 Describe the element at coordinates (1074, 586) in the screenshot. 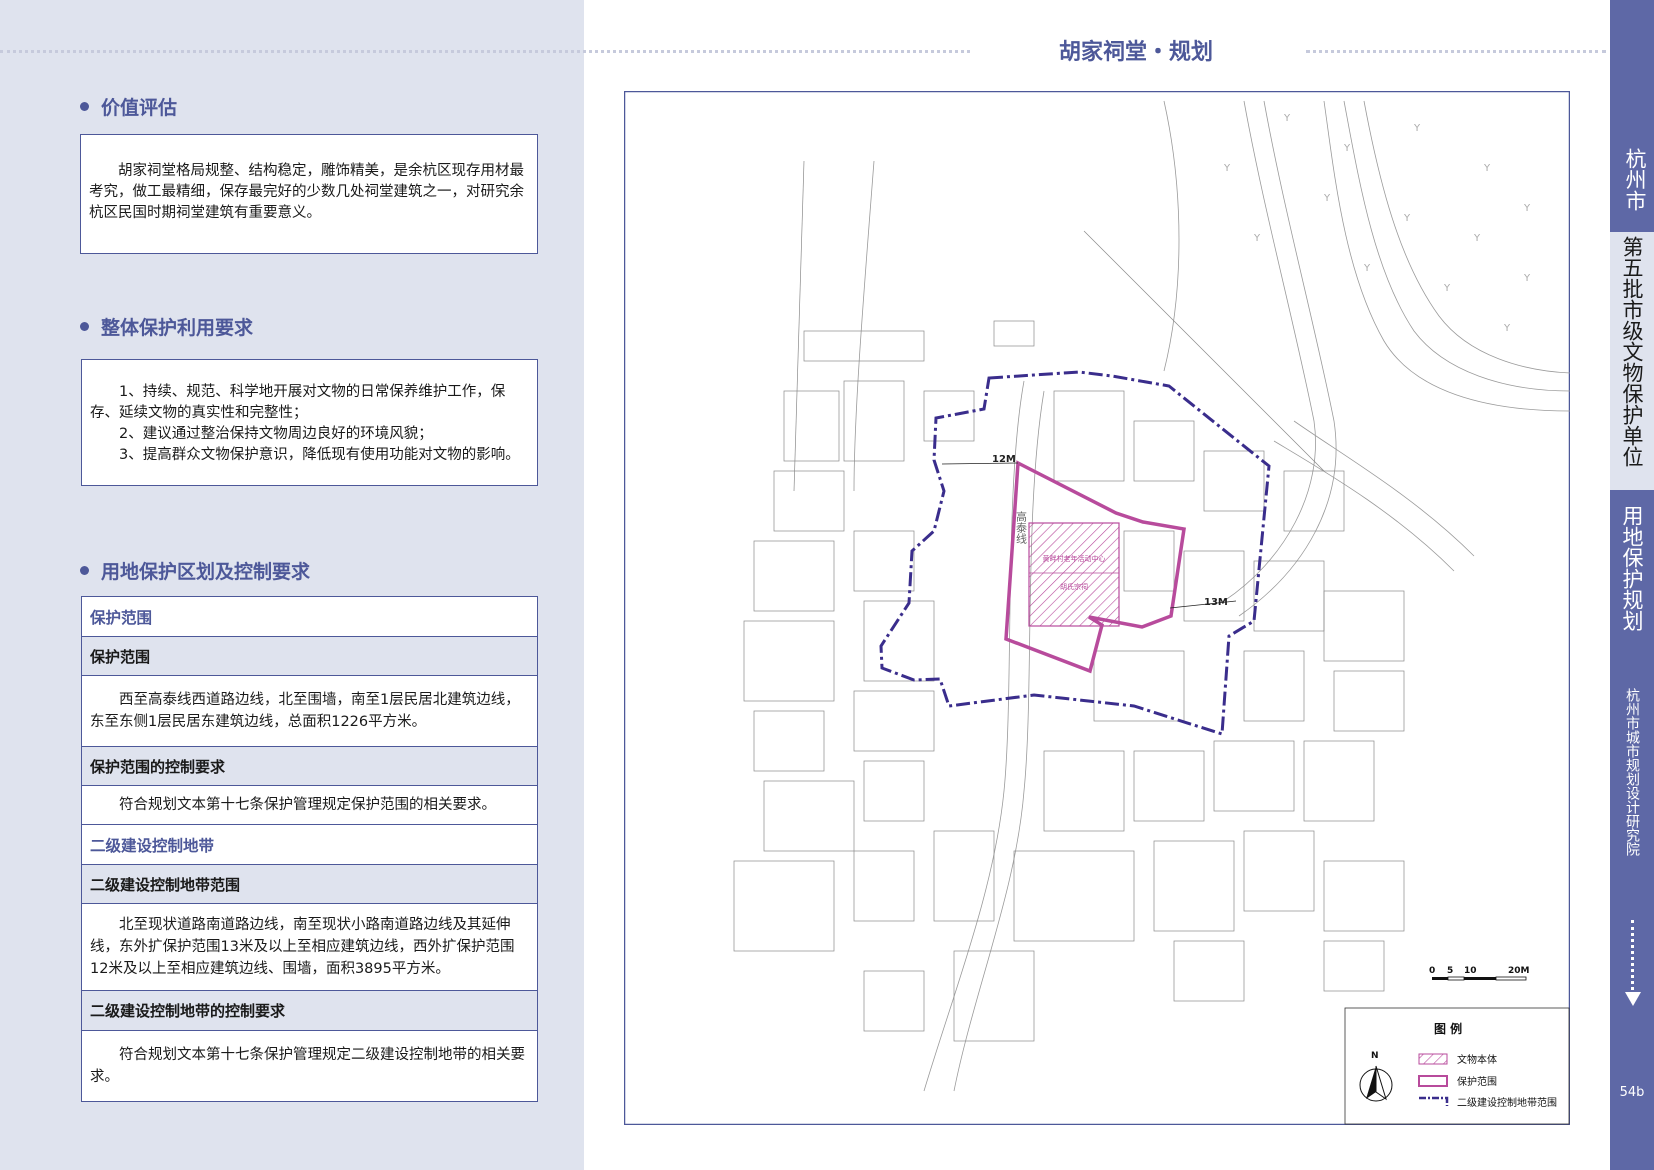

I see `site-label-2: 胡氏宗祠` at that location.